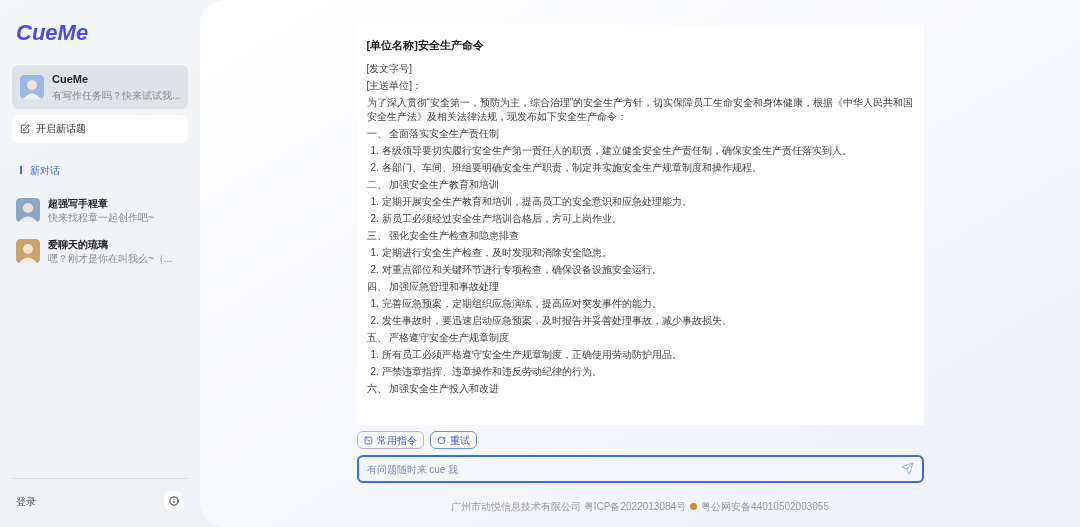 The width and height of the screenshot is (1080, 527). What do you see at coordinates (26, 501) in the screenshot?
I see `login-button: 登录` at bounding box center [26, 501].